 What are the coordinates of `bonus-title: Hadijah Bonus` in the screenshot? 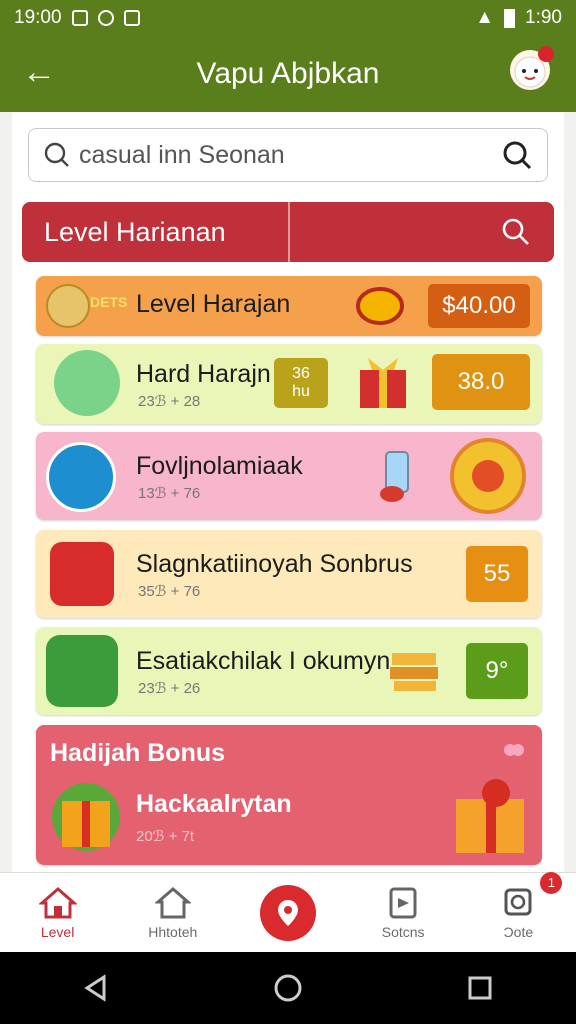 It's located at (138, 753).